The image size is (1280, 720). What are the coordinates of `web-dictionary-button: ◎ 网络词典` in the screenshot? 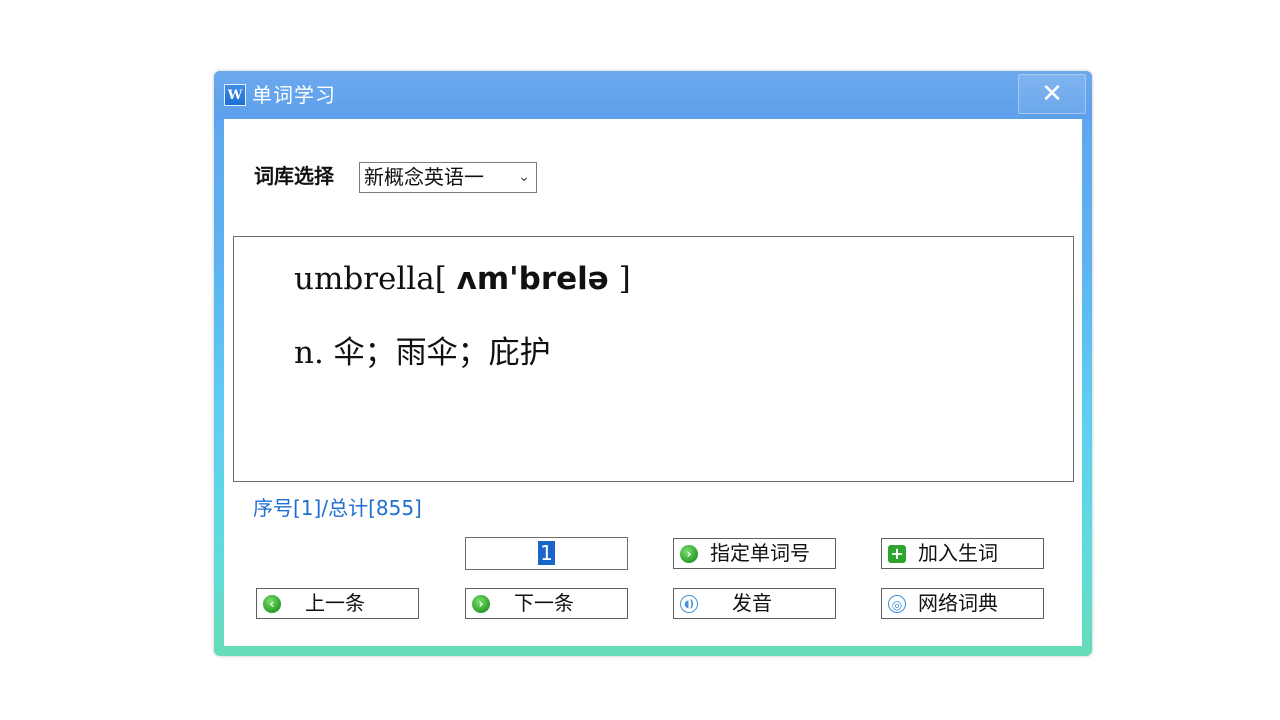 It's located at (962, 603).